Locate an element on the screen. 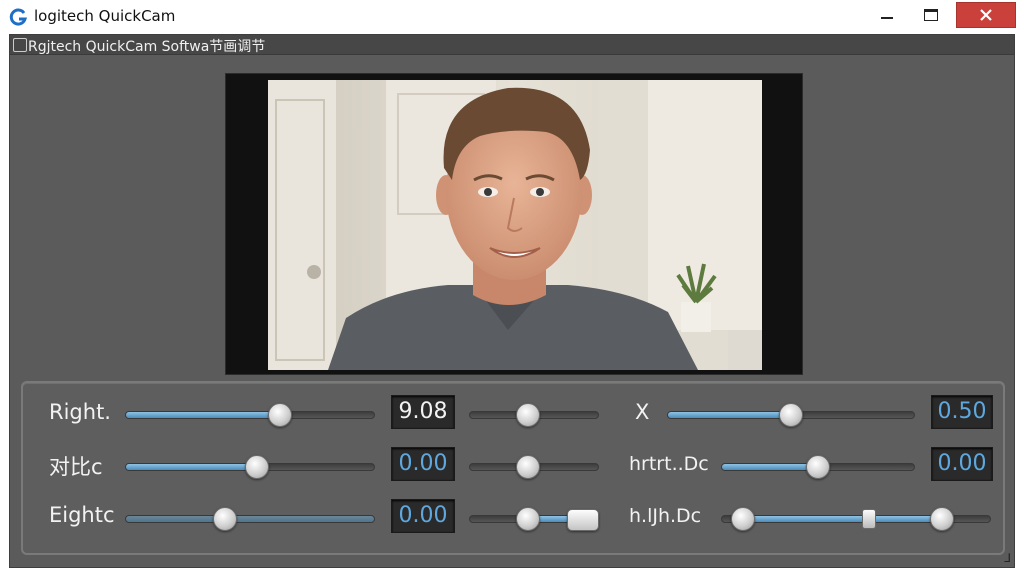 Image resolution: width=1024 pixels, height=576 pixels. hlj-range-mid-thumb is located at coordinates (869, 519).